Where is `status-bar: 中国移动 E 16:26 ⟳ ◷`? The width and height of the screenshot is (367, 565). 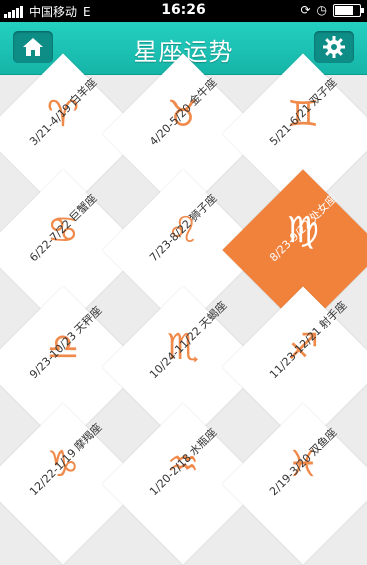 status-bar: 中国移动 E 16:26 ⟳ ◷ is located at coordinates (183, 11).